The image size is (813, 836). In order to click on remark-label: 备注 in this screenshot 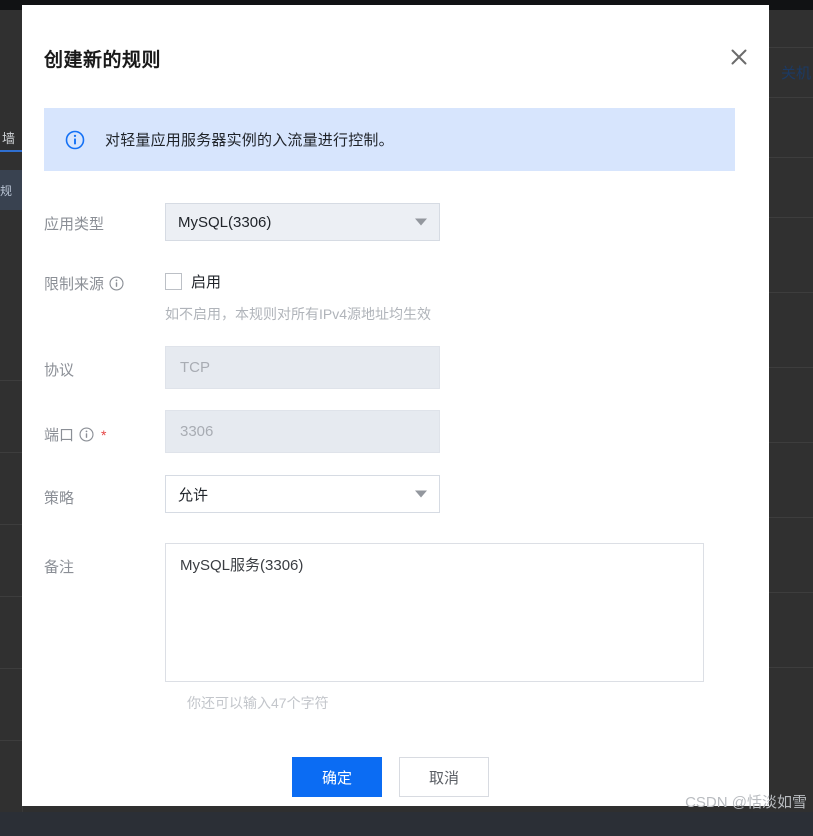, I will do `click(59, 567)`.